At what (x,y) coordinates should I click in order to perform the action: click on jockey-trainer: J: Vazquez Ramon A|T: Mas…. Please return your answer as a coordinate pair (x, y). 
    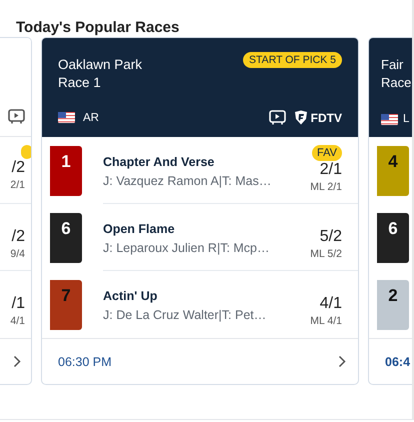
    Looking at the image, I should click on (187, 181).